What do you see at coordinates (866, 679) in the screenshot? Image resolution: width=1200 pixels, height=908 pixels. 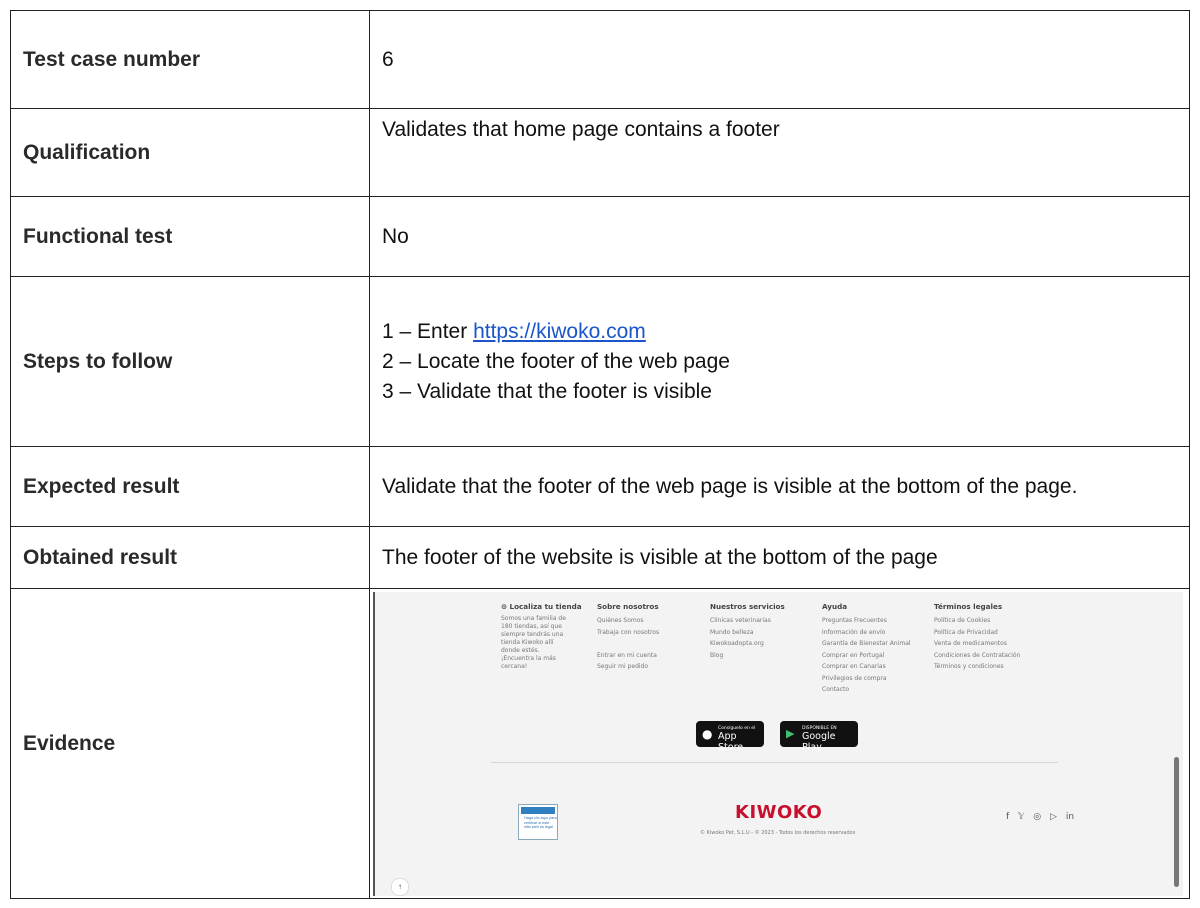 I see `footer-link: Privilegios de compra` at bounding box center [866, 679].